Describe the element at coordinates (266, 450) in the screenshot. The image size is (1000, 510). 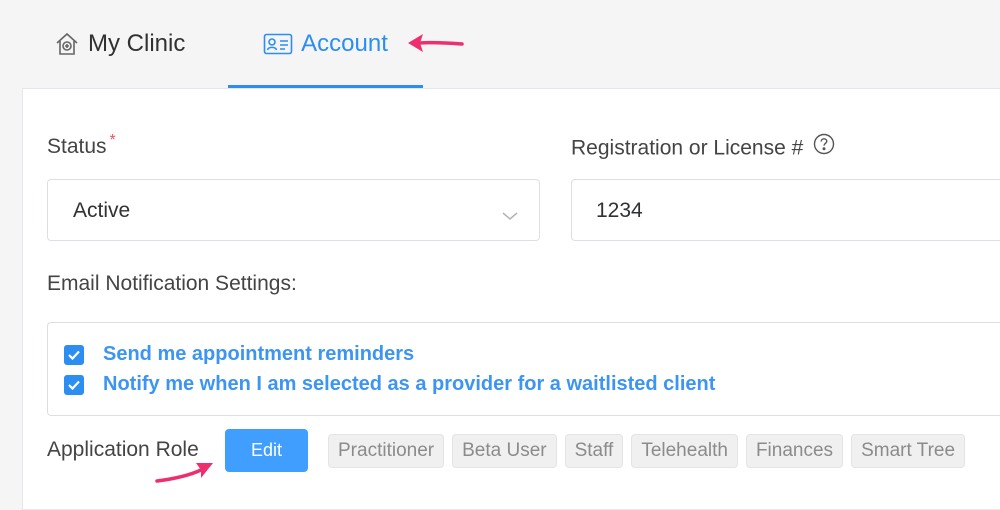
I see `edit-role-button: Edit` at that location.